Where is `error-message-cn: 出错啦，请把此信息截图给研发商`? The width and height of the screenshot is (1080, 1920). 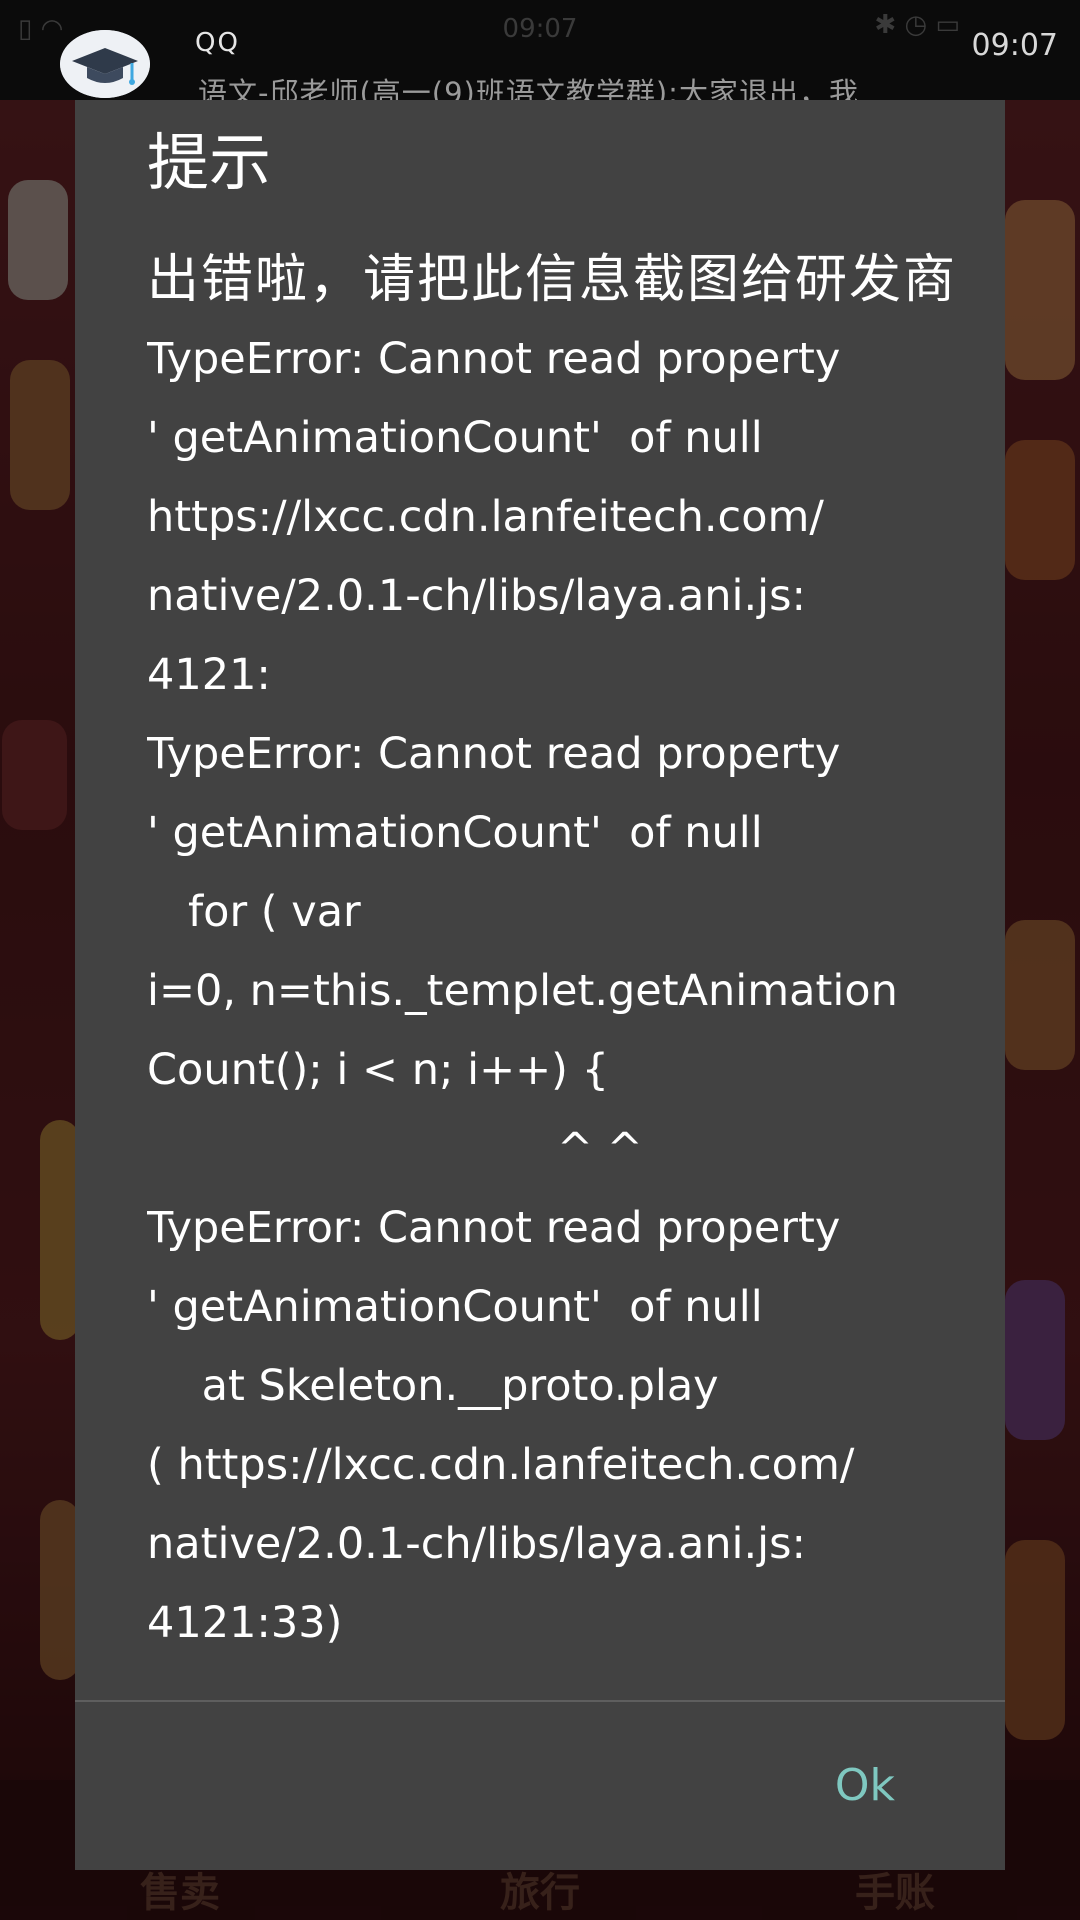 error-message-cn: 出错啦，请把此信息截图给研发商 is located at coordinates (552, 280).